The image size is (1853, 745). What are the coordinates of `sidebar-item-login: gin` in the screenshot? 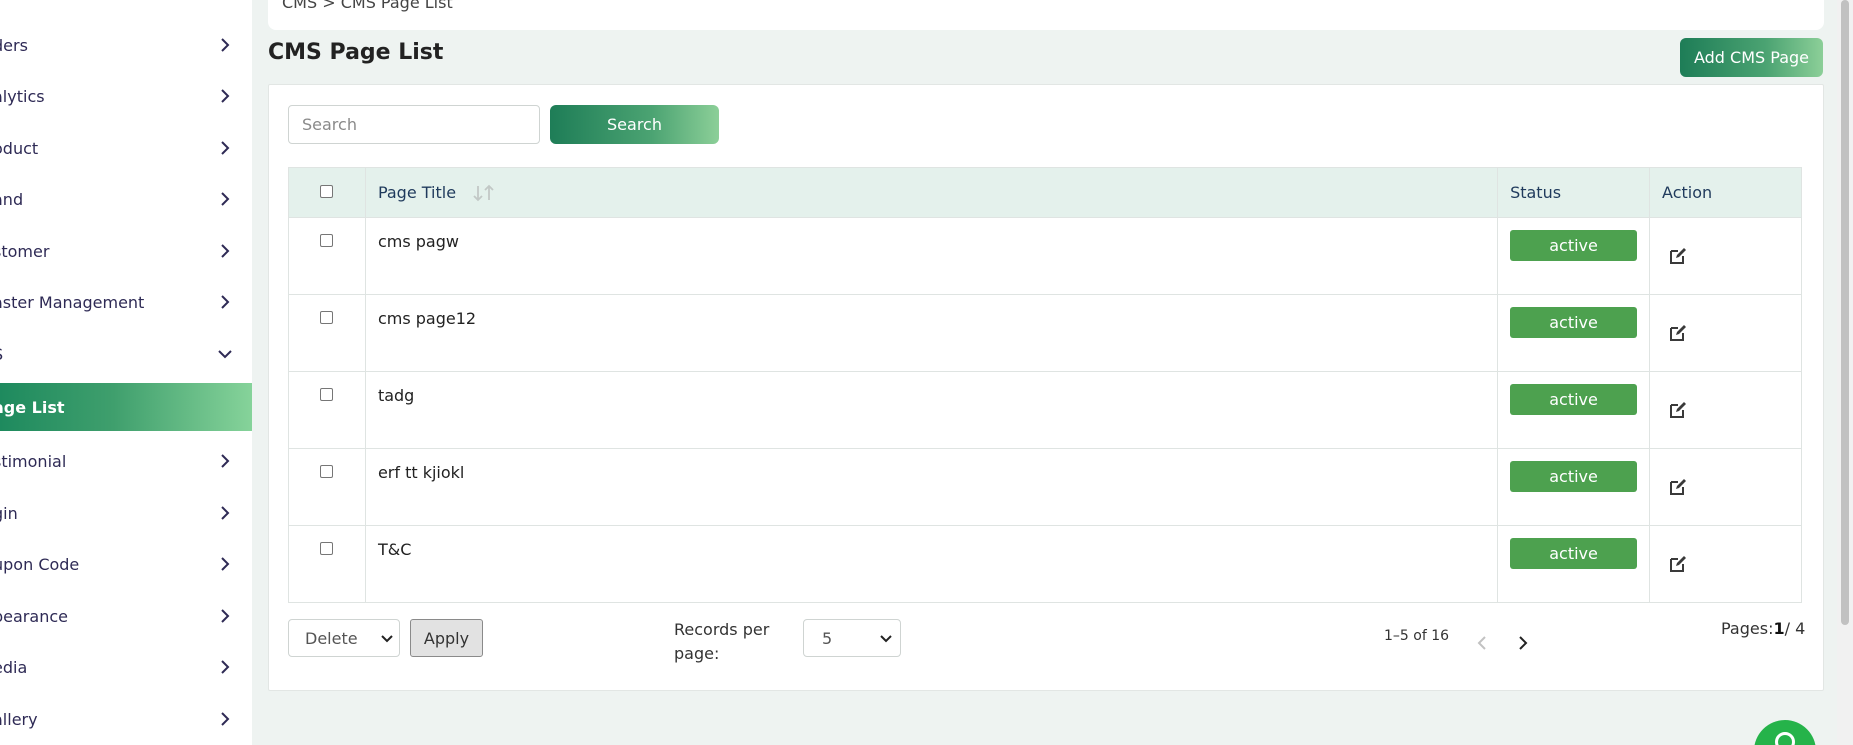 It's located at (126, 513).